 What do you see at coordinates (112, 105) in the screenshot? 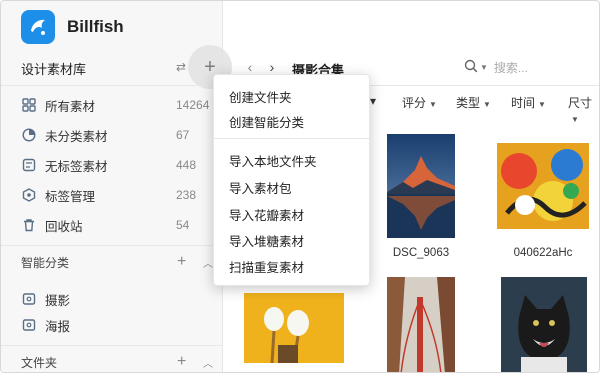
I see `sidebar-item-all: 所有素材 14264` at bounding box center [112, 105].